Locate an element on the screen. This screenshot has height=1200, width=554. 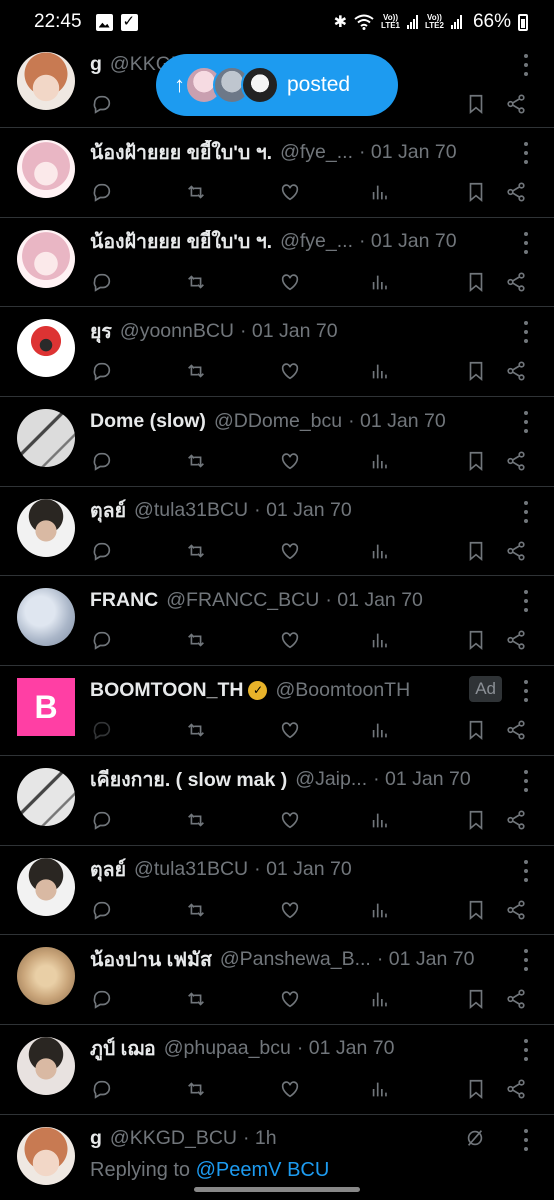
new-posts-pill: ↑ posted is located at coordinates (277, 85).